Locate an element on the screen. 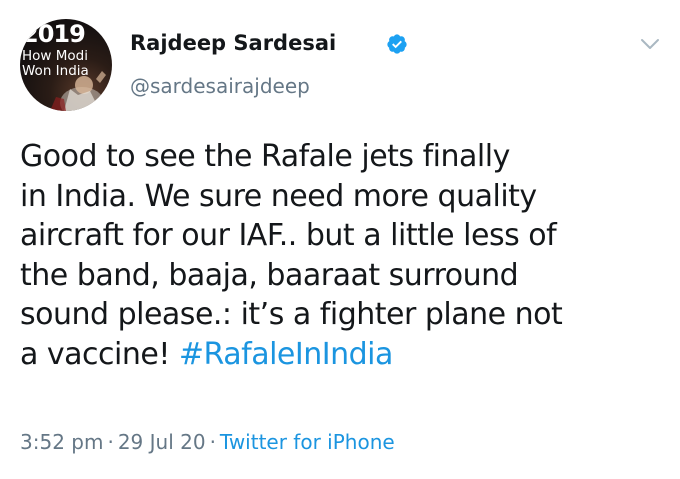 The height and width of the screenshot is (479, 680). avatar-caption-line2: Won India is located at coordinates (55, 71).